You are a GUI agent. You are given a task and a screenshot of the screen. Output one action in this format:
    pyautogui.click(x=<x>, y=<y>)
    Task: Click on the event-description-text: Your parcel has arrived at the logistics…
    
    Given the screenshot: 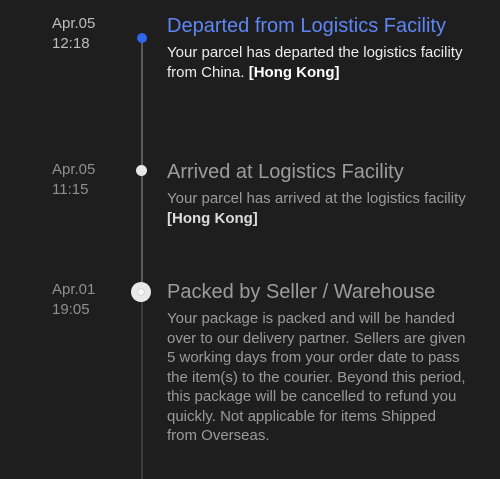 What is the action you would take?
    pyautogui.click(x=316, y=198)
    